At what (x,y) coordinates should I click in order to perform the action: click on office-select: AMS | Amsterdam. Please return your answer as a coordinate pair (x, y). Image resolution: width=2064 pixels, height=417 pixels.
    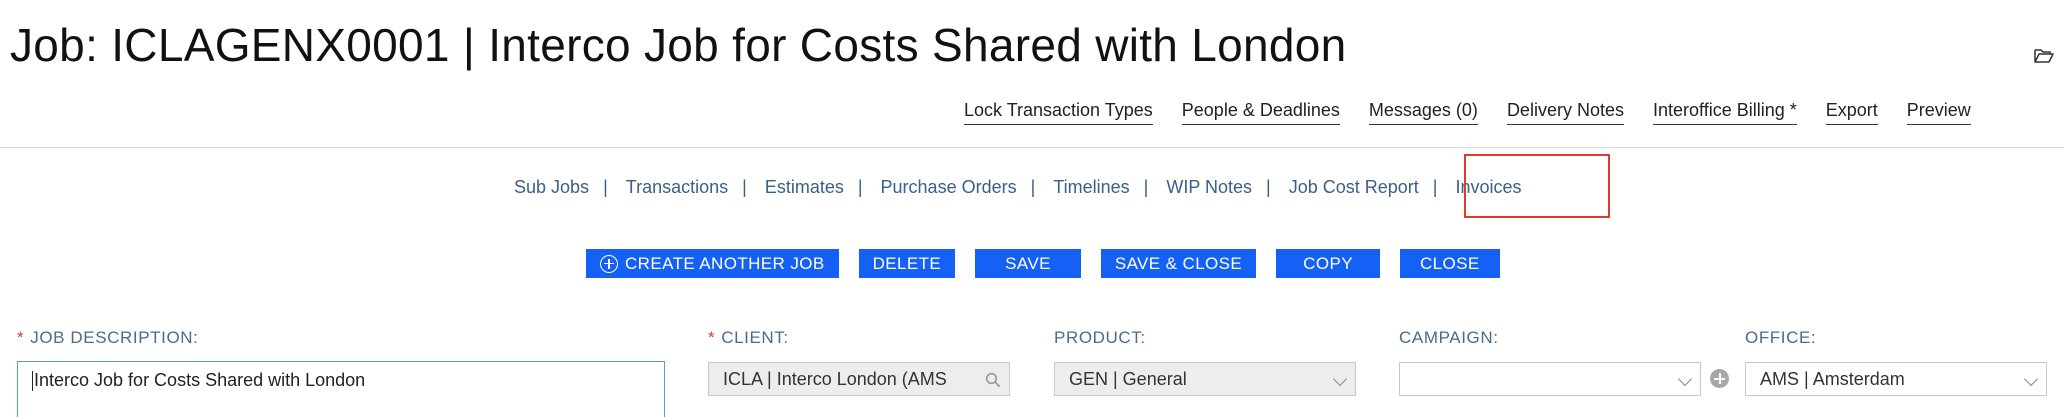
    Looking at the image, I should click on (1896, 379).